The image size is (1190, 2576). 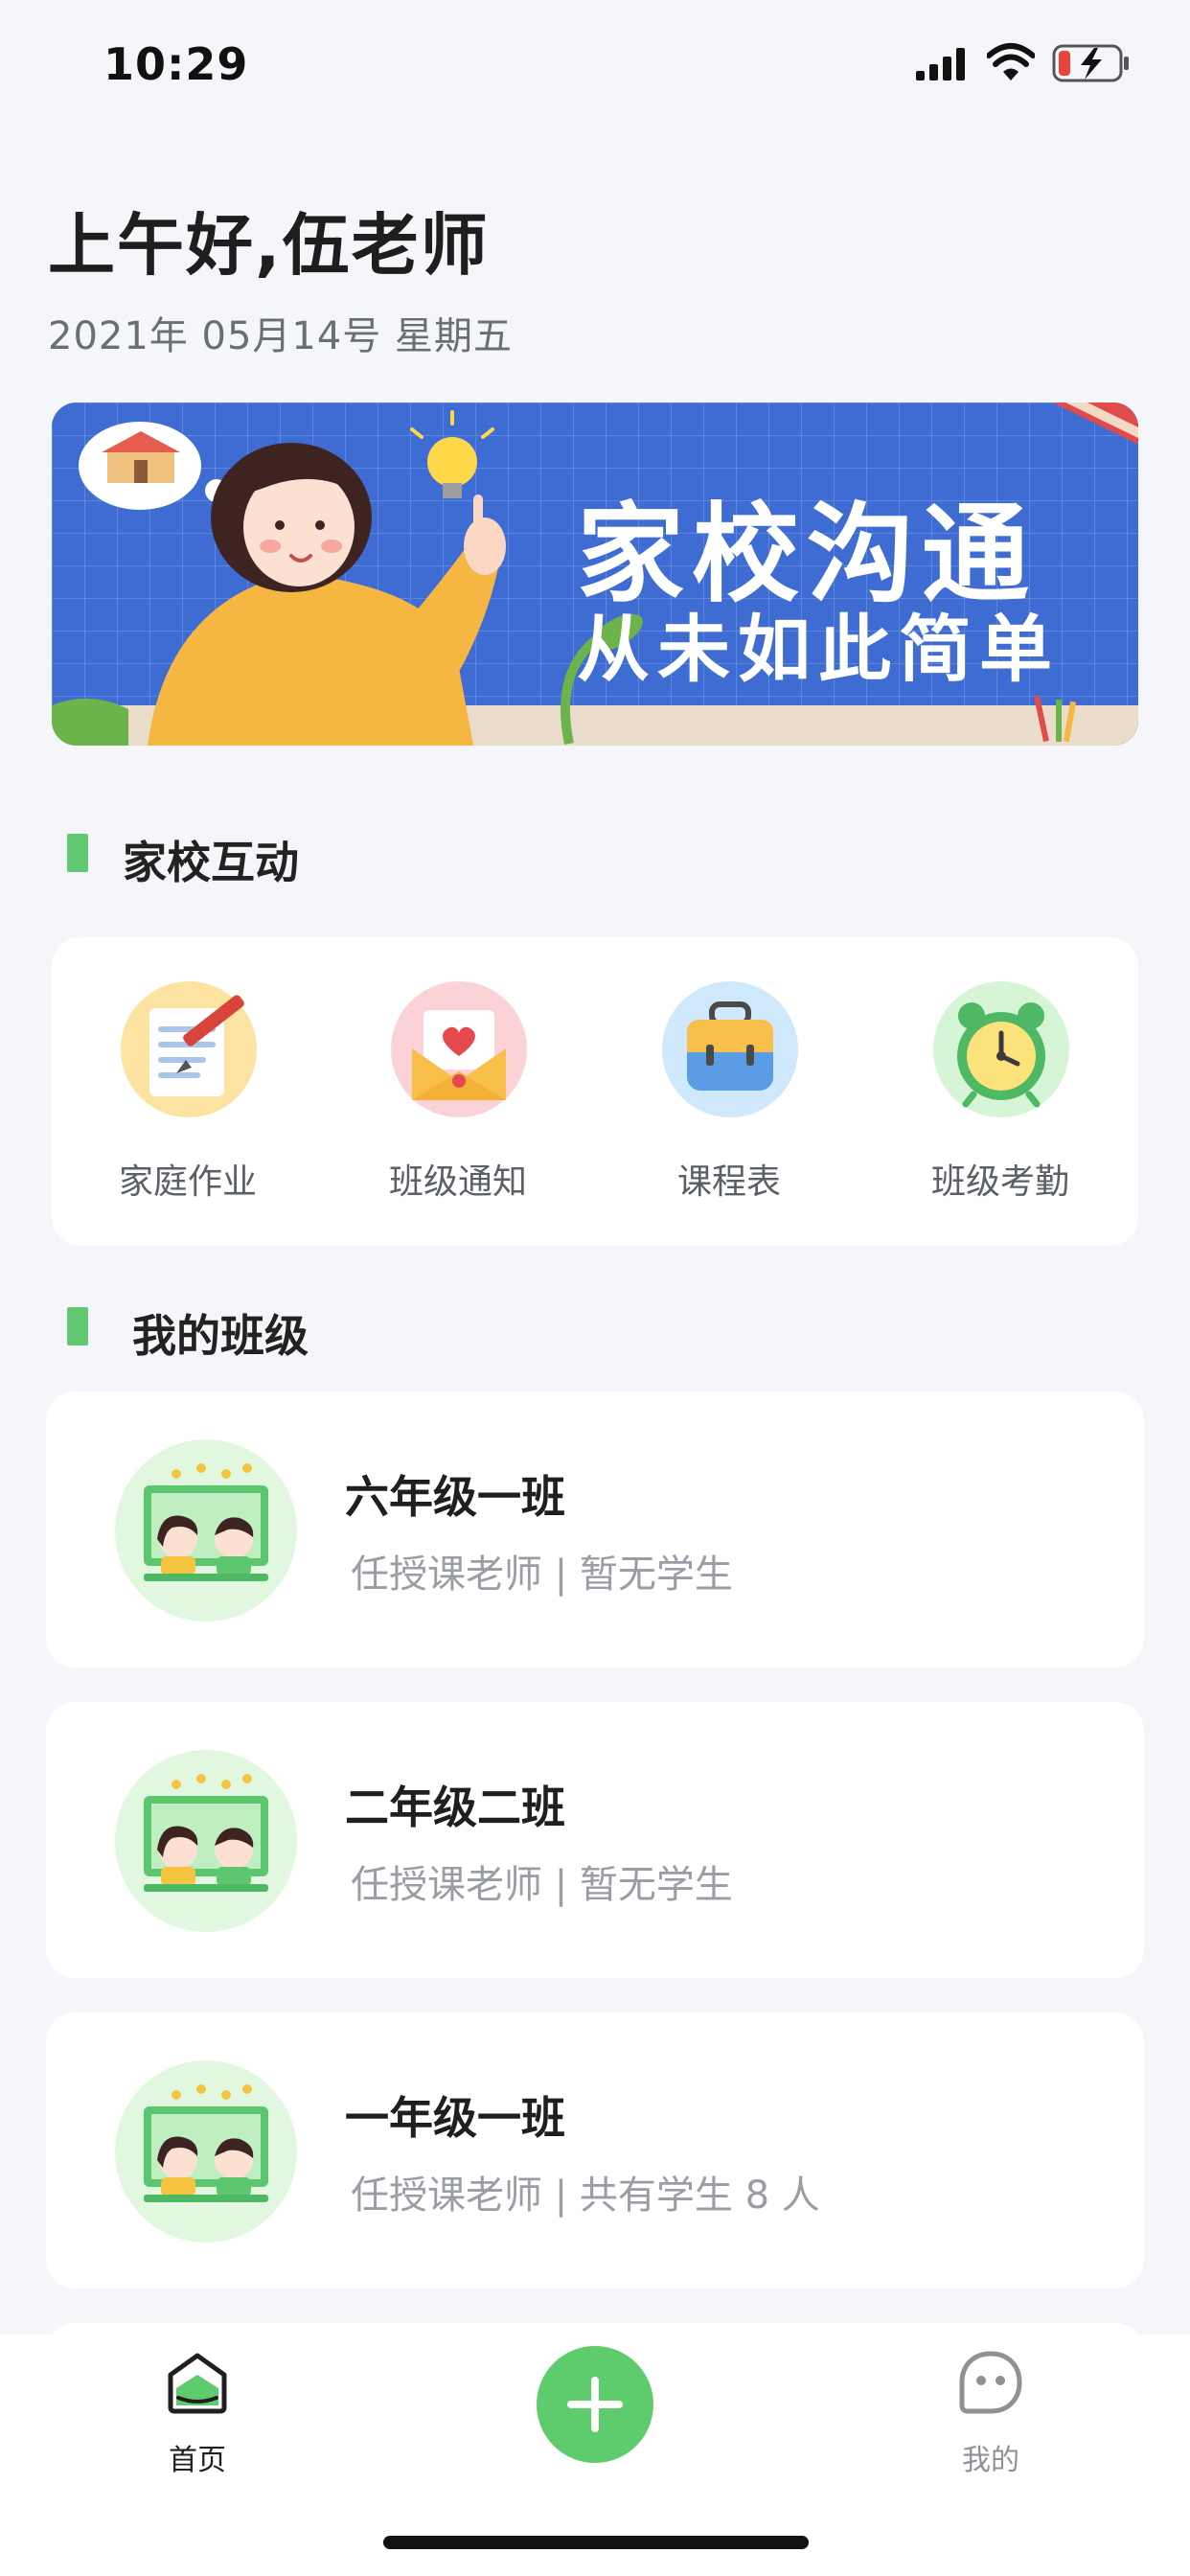 I want to click on banner-subtitle: 从未如此简单, so click(x=819, y=649).